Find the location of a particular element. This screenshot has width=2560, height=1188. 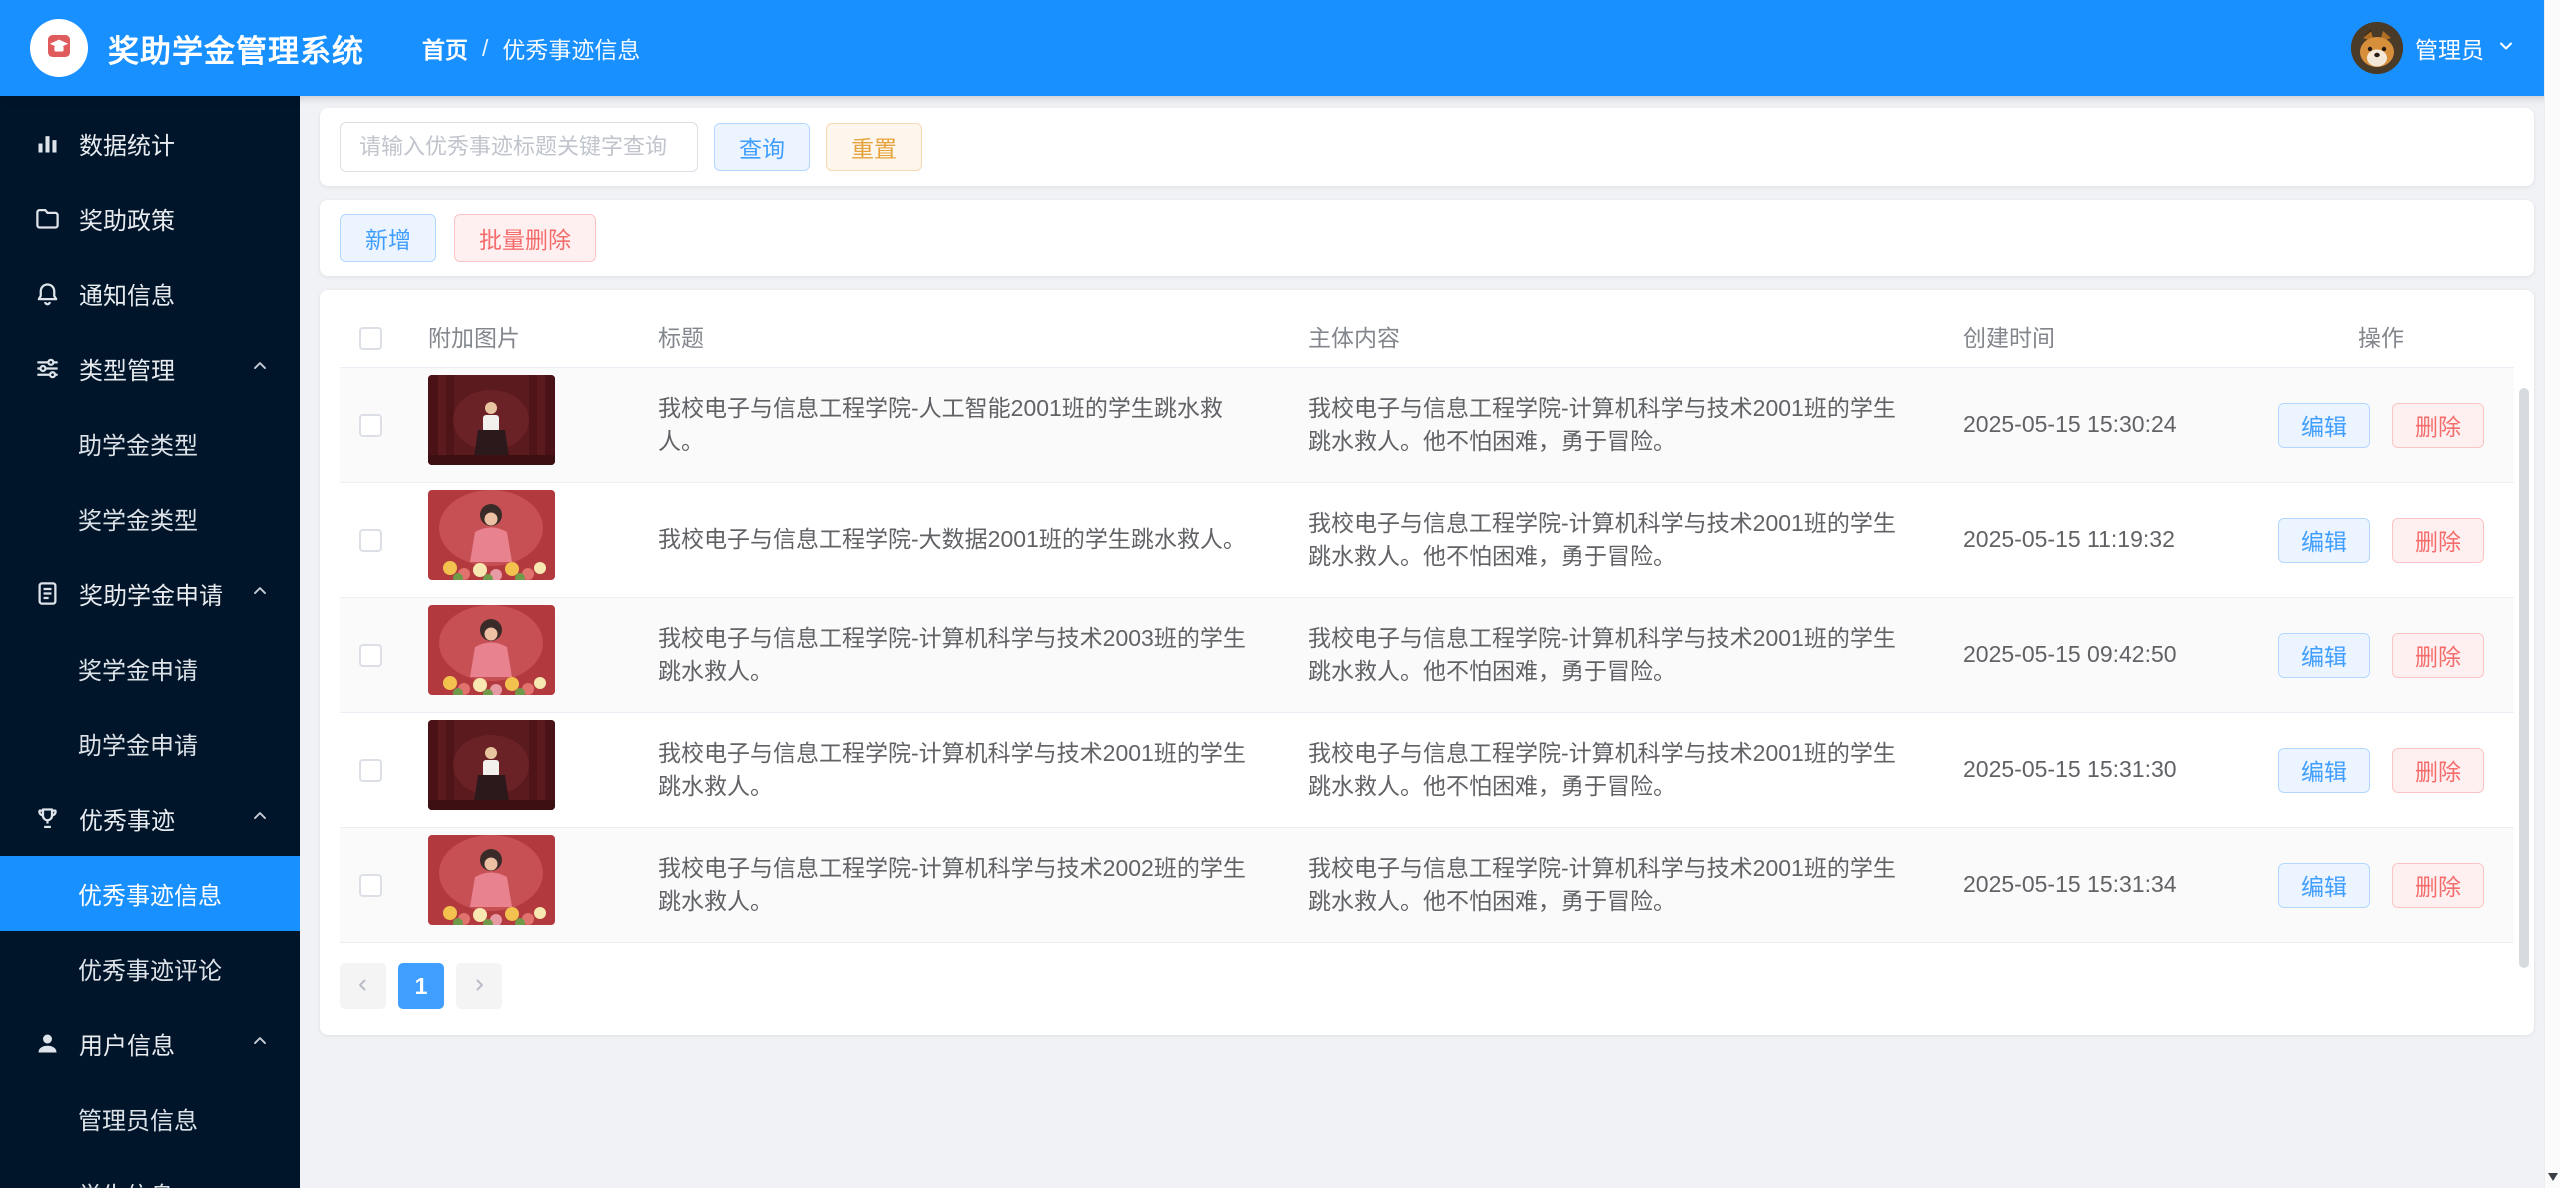

row-title: 我校电子与信息工程学院-大数据2001班的学生跳水救人。 is located at coordinates (952, 539).